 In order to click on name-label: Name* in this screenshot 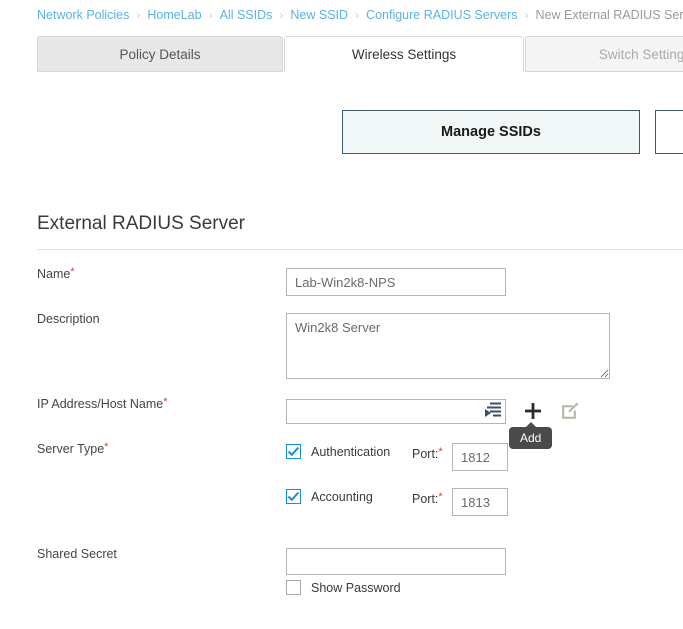, I will do `click(56, 274)`.